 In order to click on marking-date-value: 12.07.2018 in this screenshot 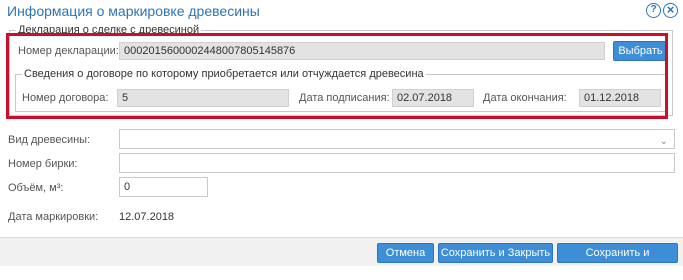, I will do `click(147, 217)`.